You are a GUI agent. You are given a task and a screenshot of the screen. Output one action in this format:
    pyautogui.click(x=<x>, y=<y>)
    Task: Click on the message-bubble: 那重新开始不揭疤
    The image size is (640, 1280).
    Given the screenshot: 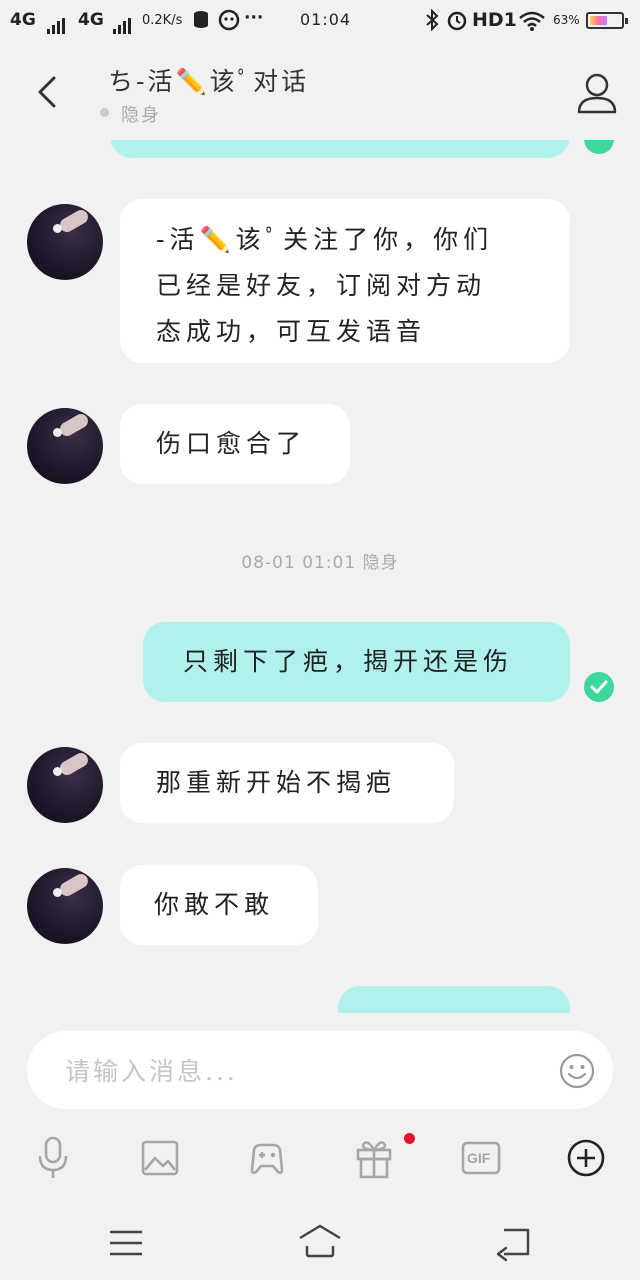 What is the action you would take?
    pyautogui.click(x=287, y=783)
    